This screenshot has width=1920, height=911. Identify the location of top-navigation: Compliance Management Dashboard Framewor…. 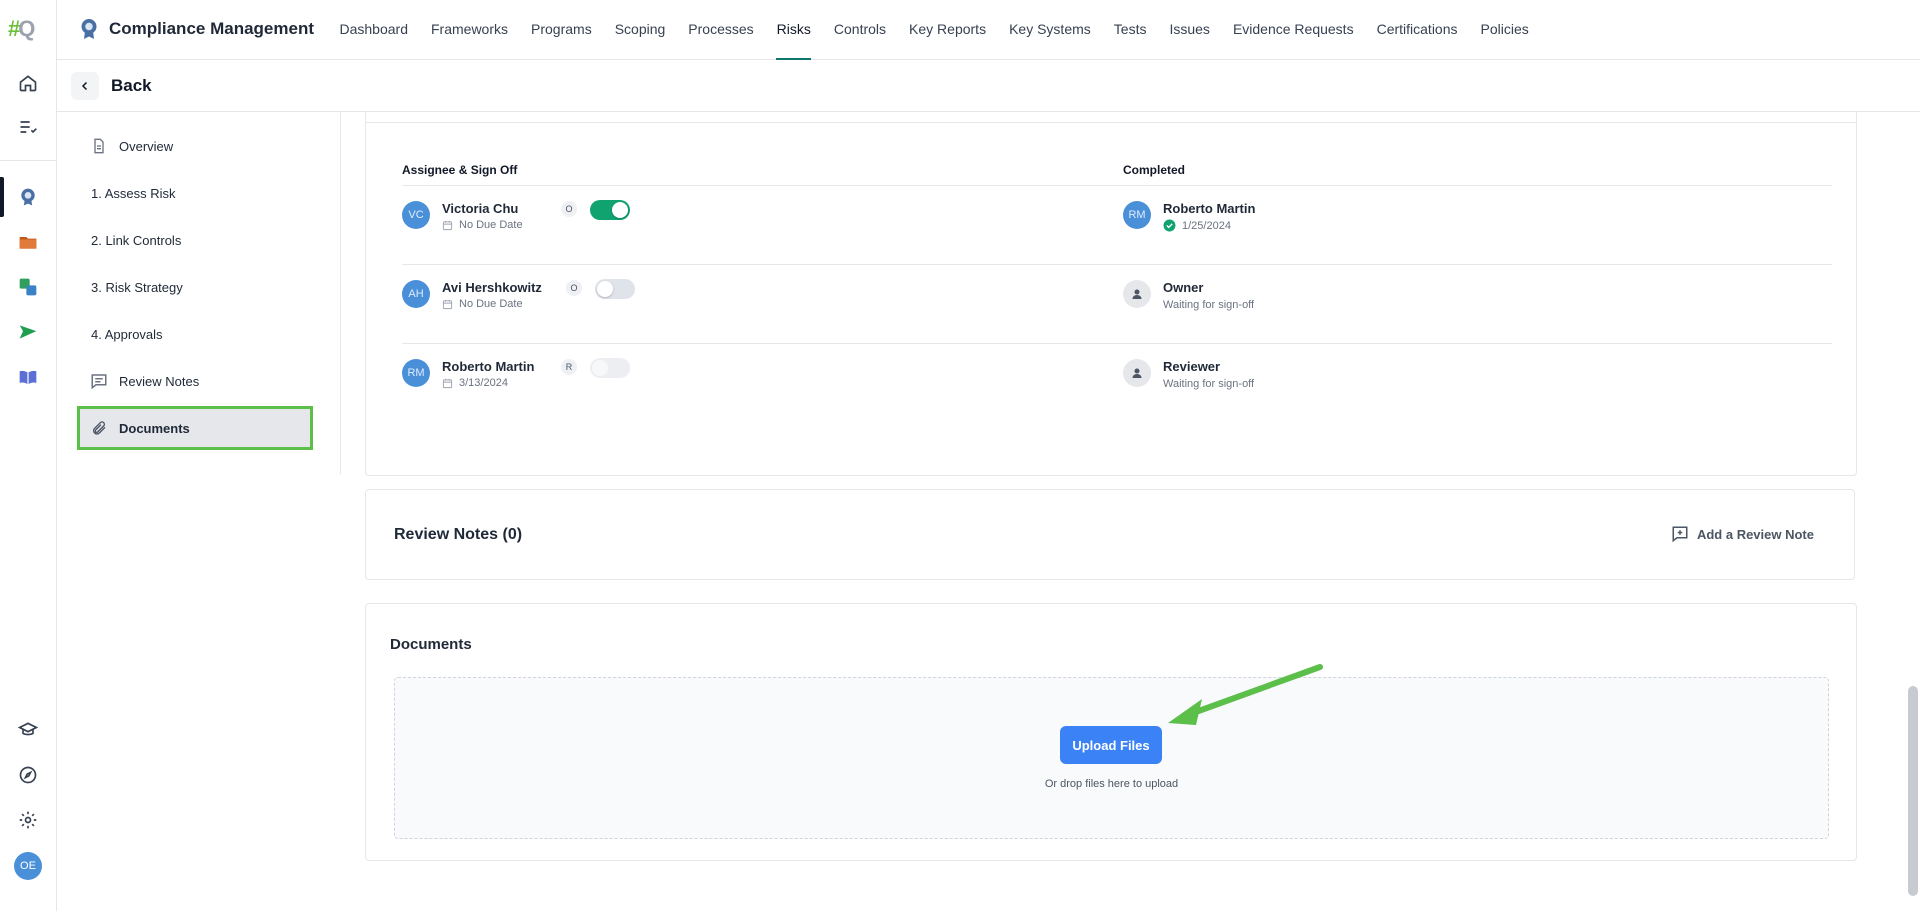
(988, 30).